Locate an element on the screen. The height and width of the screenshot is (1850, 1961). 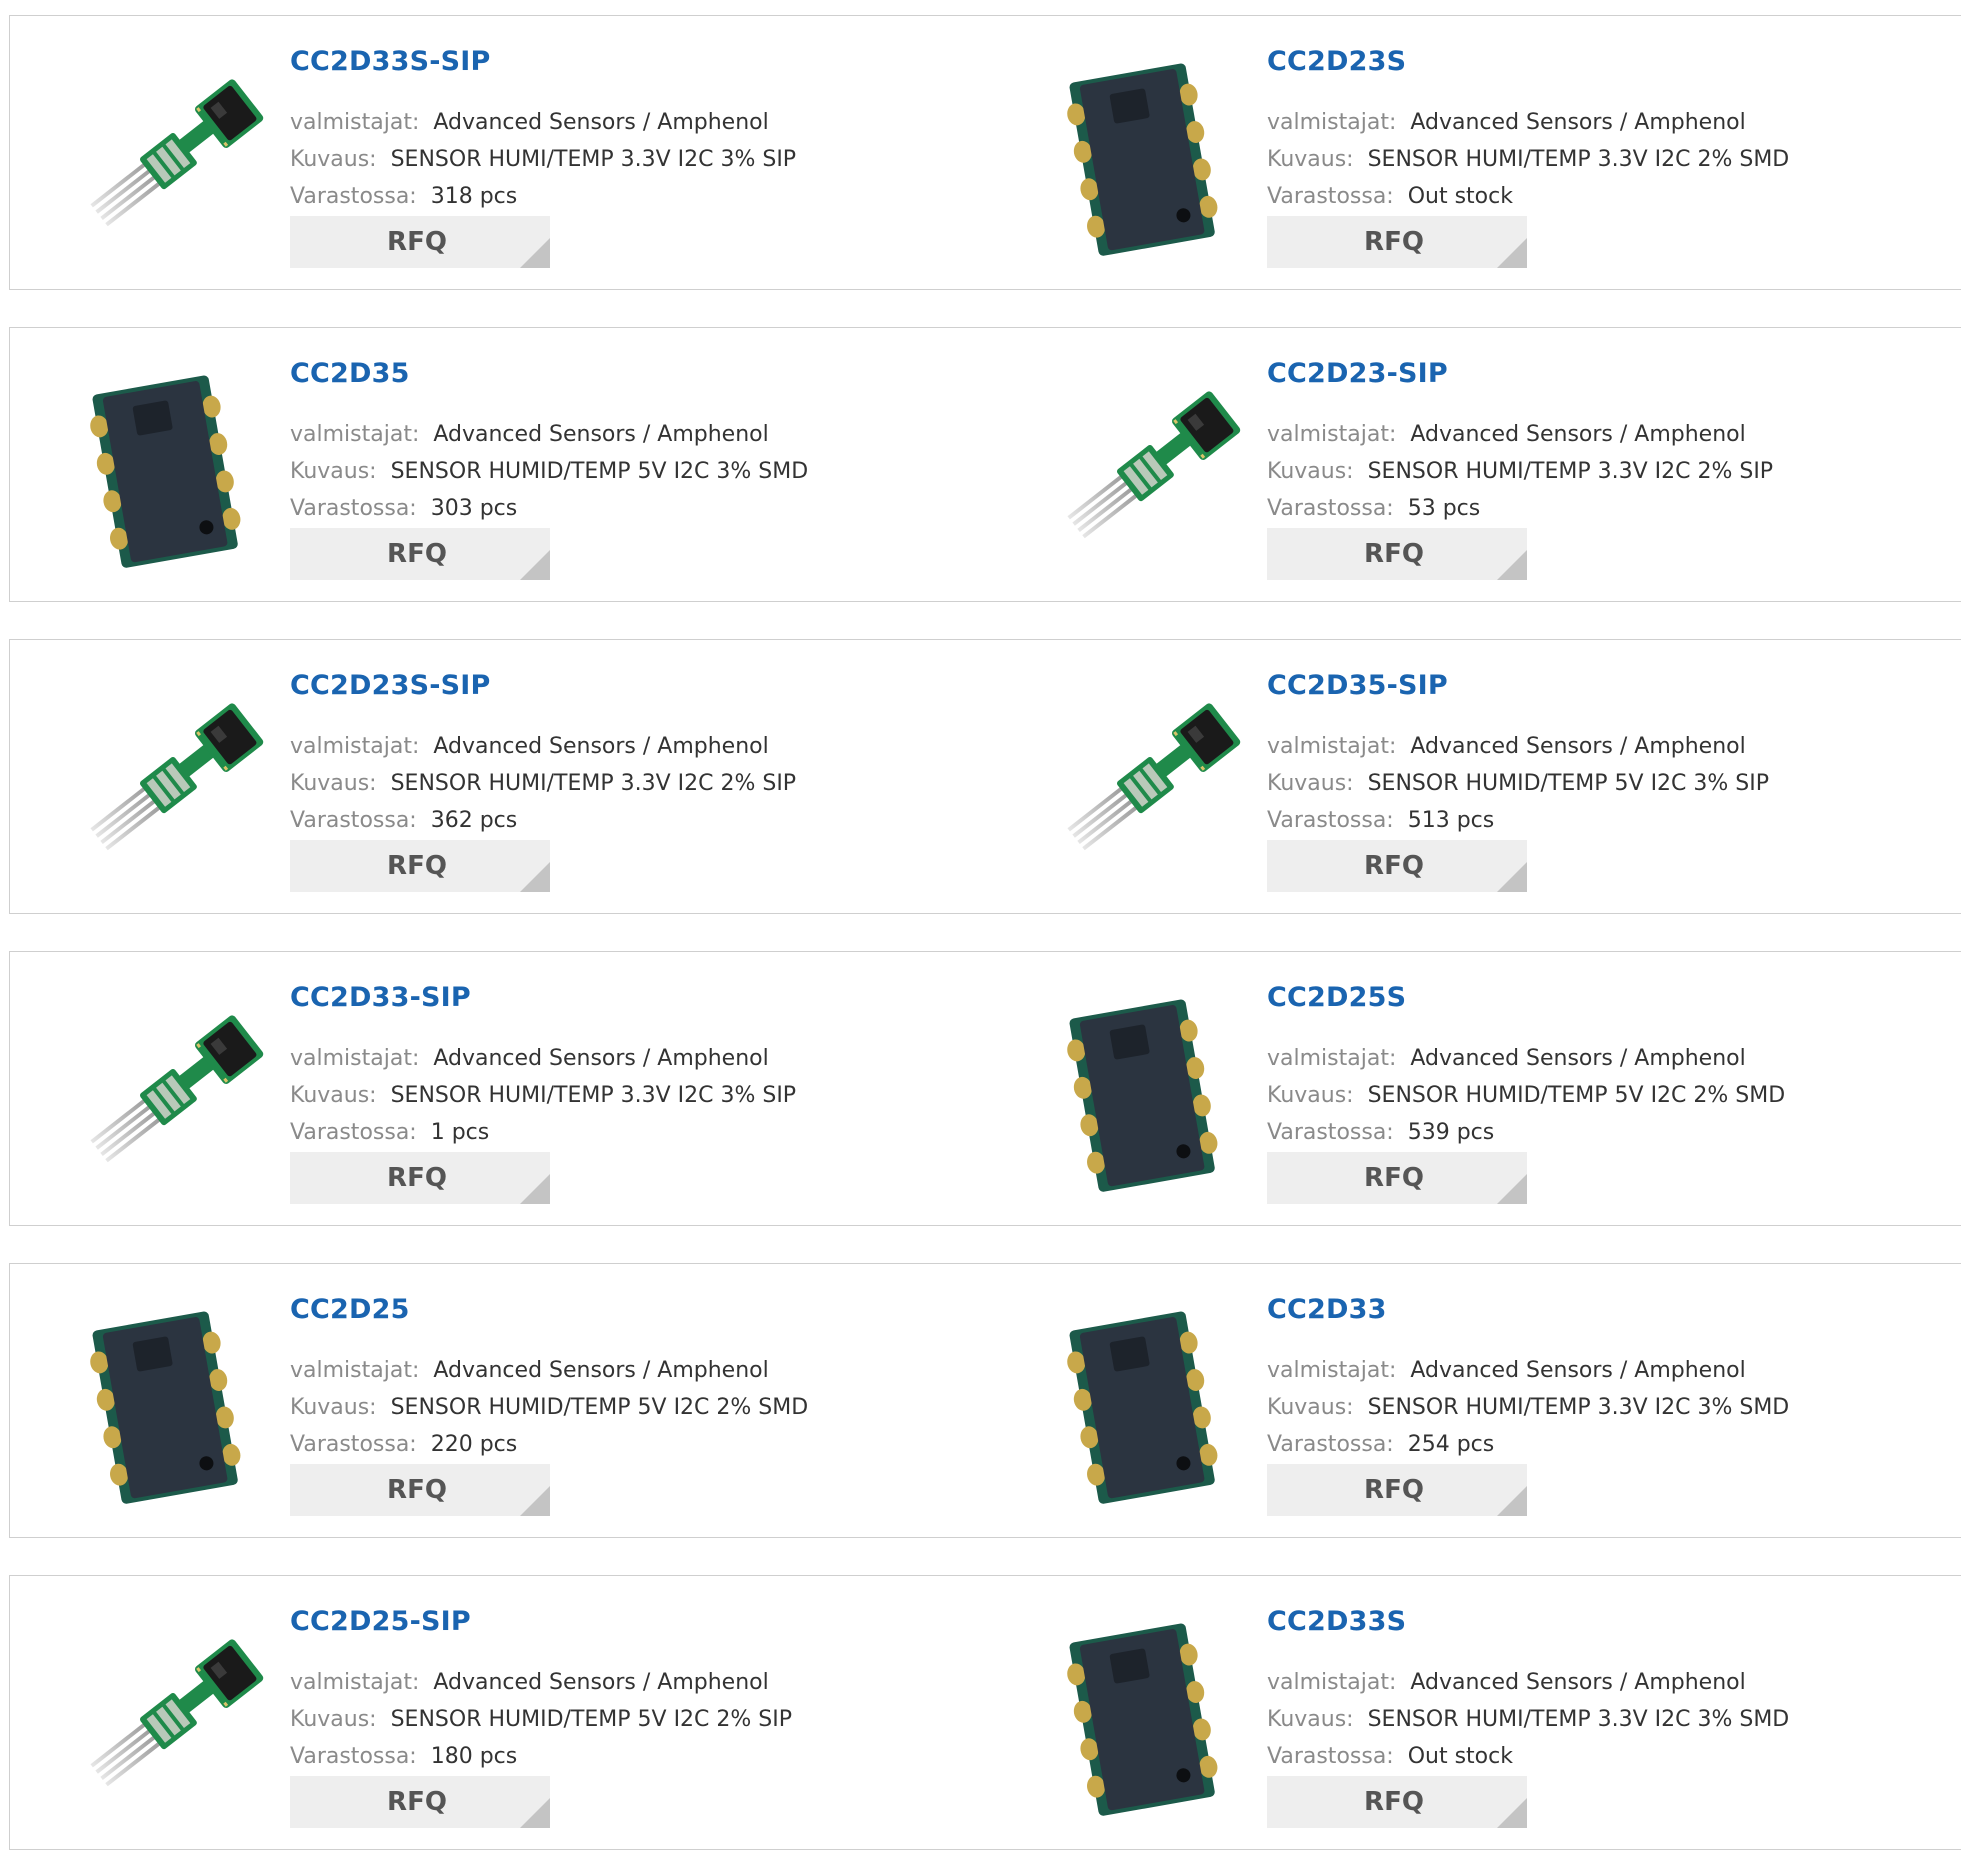
product-title-link: CC2D35-SIP is located at coordinates (1357, 685).